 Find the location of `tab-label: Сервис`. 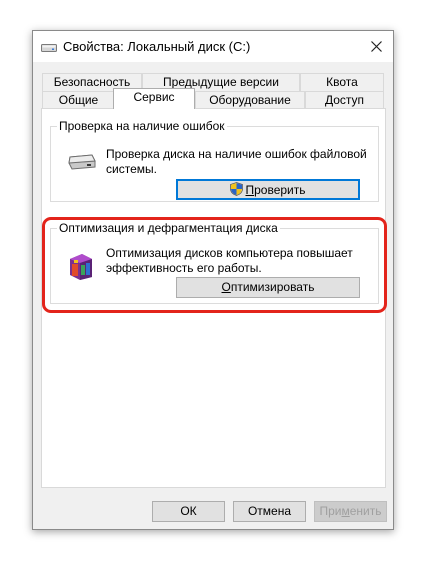

tab-label: Сервис is located at coordinates (154, 97).